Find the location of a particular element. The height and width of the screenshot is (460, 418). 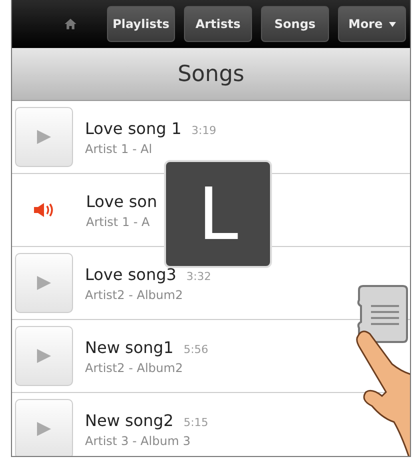

nav-button: More is located at coordinates (372, 24).